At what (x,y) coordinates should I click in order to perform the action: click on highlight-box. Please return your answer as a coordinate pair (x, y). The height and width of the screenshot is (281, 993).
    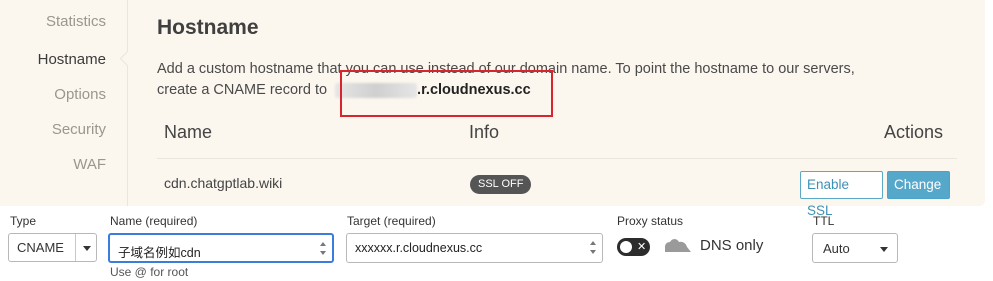
    Looking at the image, I should click on (446, 93).